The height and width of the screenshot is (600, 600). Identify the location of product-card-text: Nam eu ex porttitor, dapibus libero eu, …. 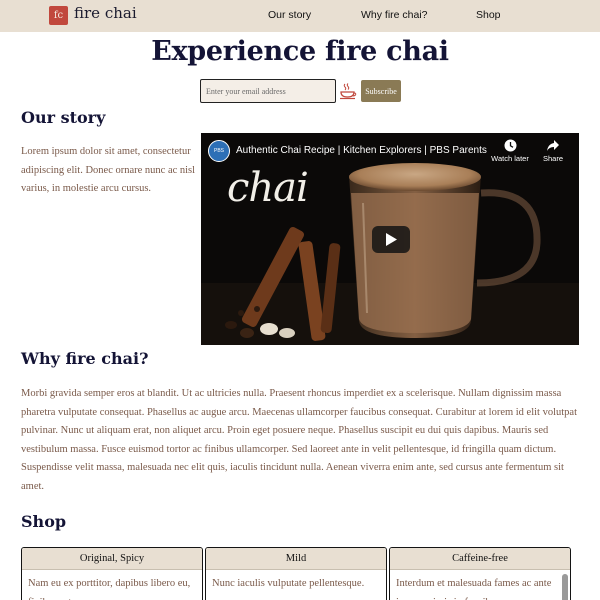
(109, 589).